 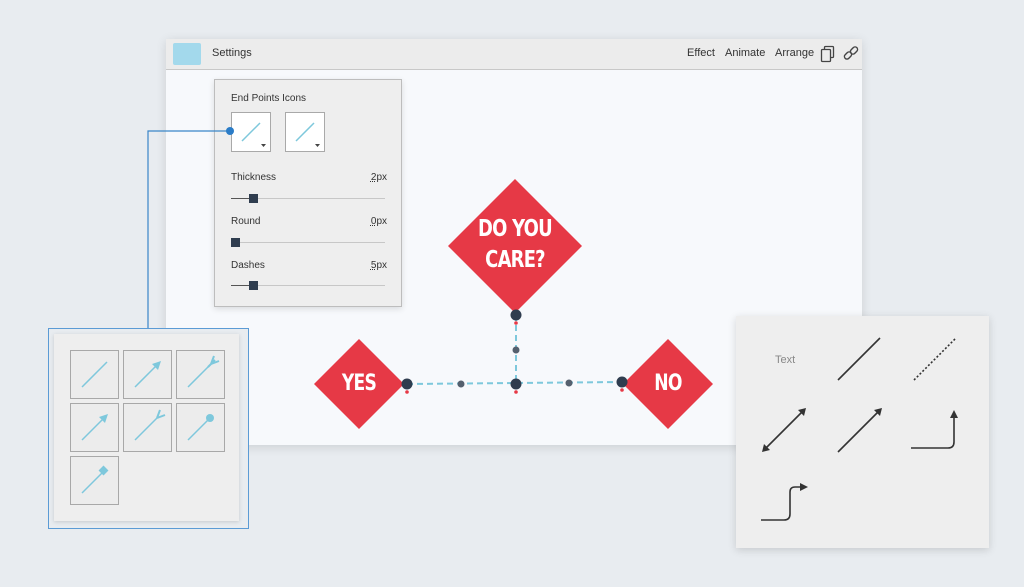 I want to click on no-text: NO, so click(x=668, y=383).